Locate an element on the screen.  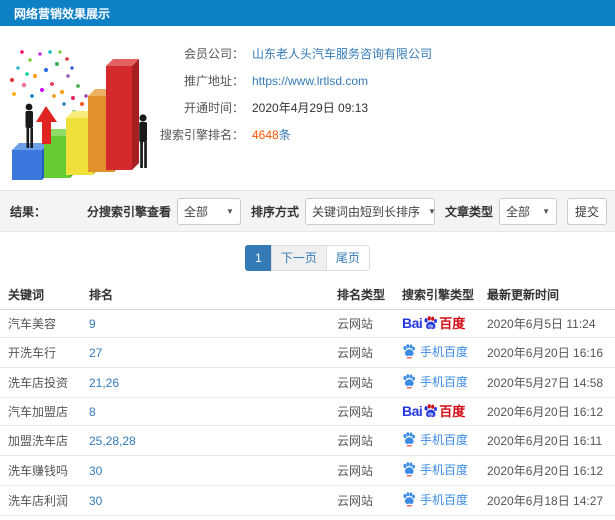
keyword-cell: 洗车赚钱吗 is located at coordinates (44, 470).